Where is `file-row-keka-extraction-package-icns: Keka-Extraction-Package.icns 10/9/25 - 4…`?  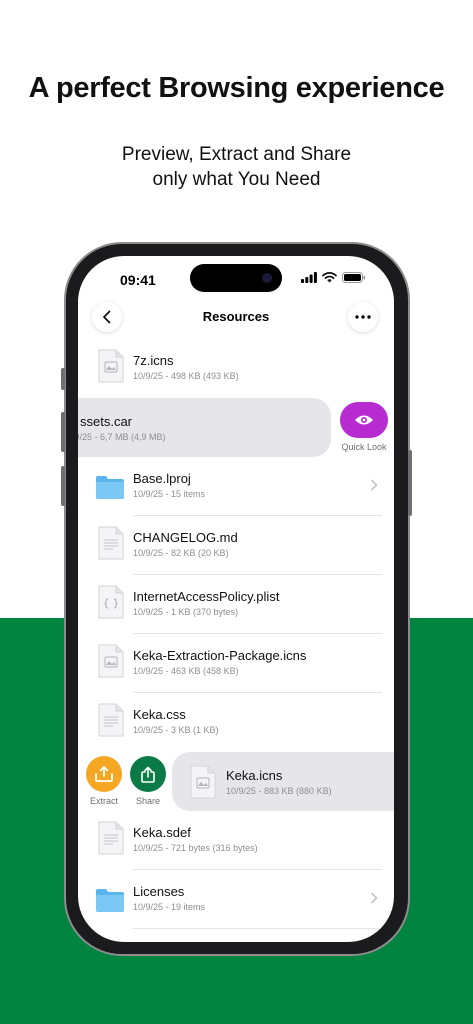 file-row-keka-extraction-package-icns: Keka-Extraction-Package.icns 10/9/25 - 4… is located at coordinates (236, 663).